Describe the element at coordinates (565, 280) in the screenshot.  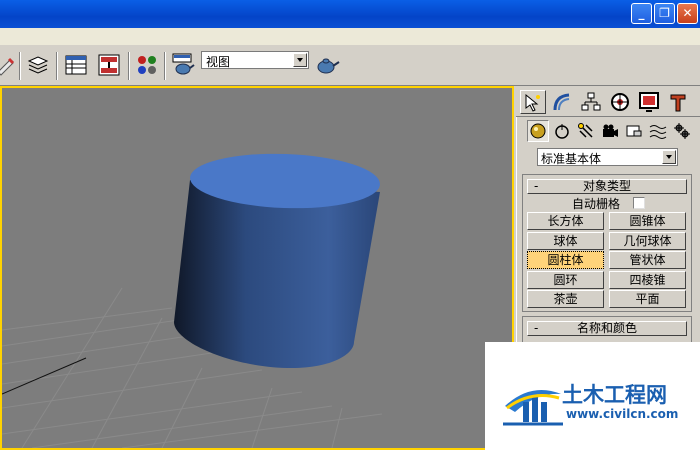
I see `torus-button: 圆环` at that location.